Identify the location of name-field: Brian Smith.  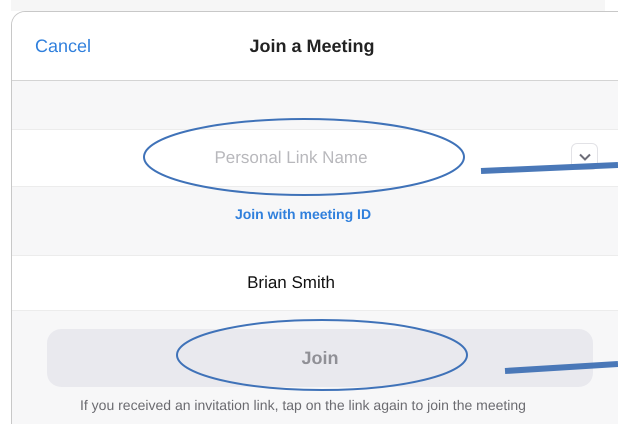
(315, 283).